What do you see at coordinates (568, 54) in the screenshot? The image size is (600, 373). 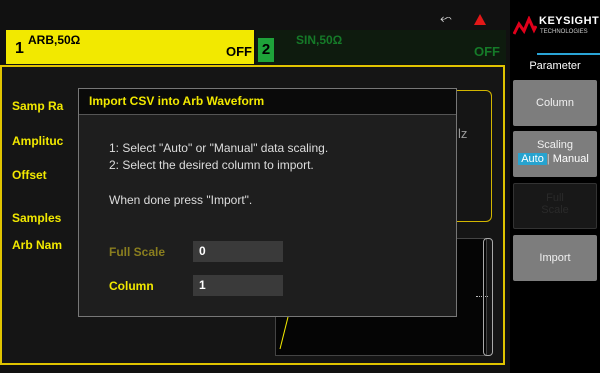 I see `brand-underline` at bounding box center [568, 54].